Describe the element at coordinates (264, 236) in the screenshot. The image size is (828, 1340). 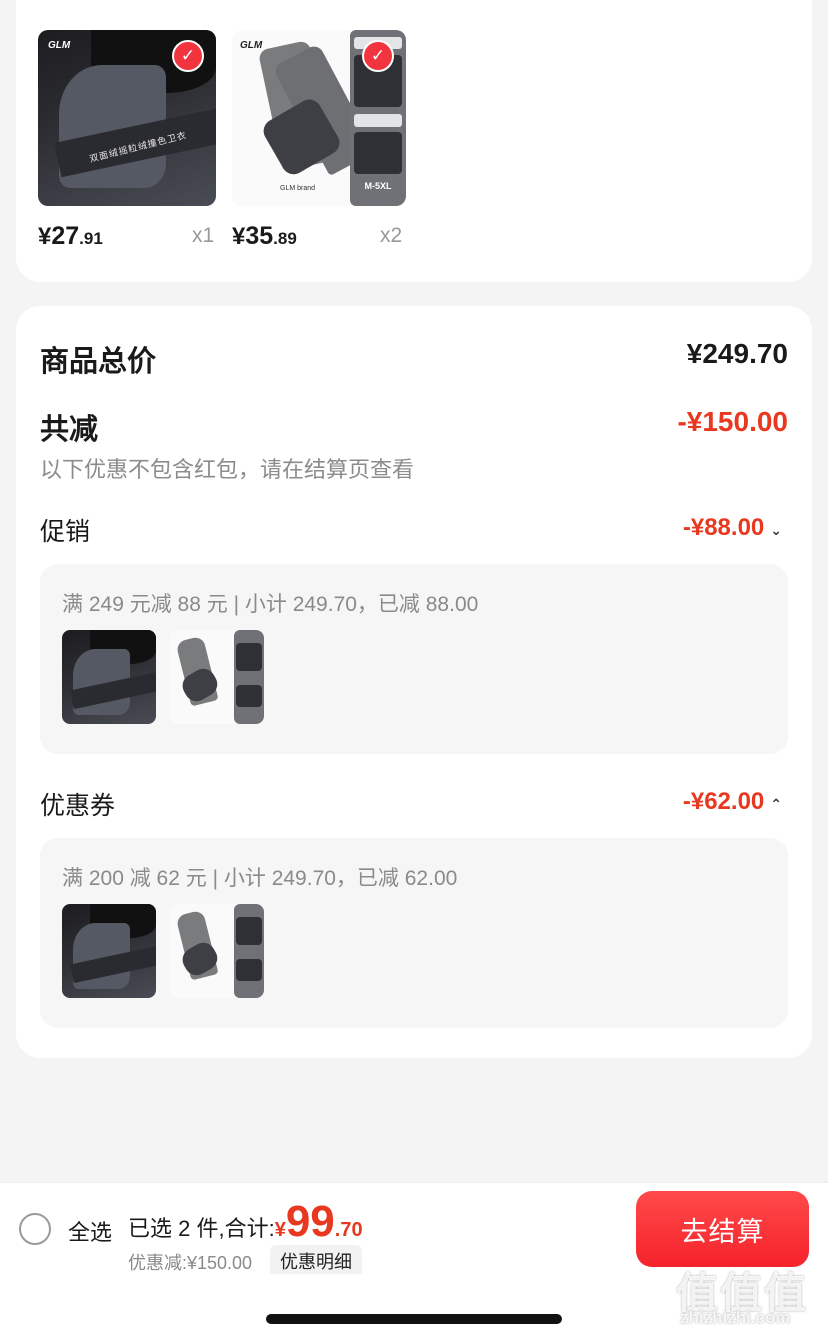
I see `product-price: ¥35.89` at that location.